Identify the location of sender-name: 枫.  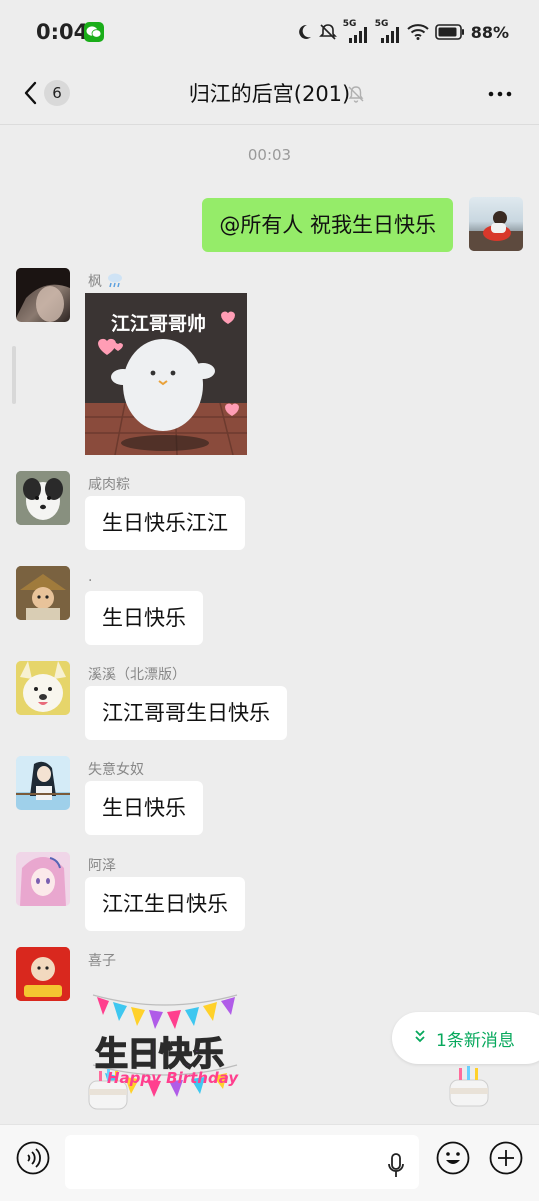
(106, 281).